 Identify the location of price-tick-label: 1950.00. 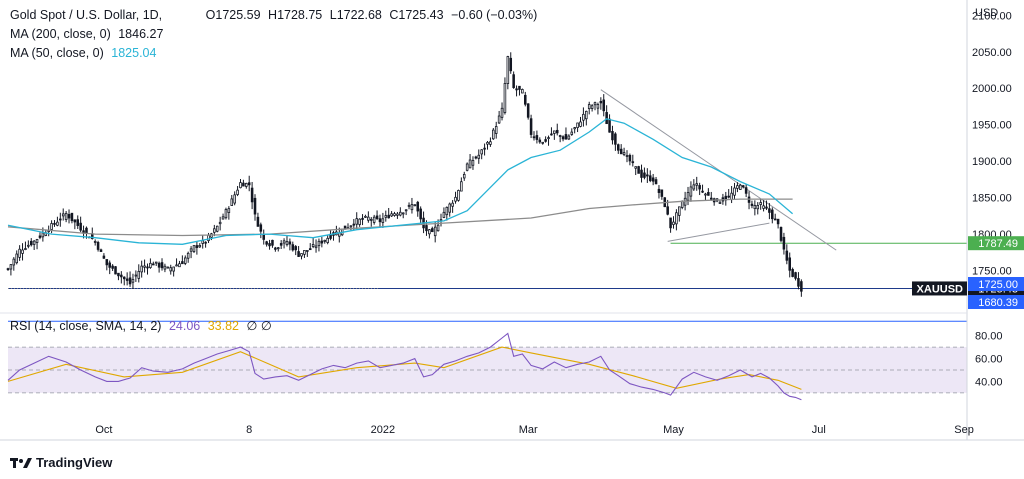
(992, 126).